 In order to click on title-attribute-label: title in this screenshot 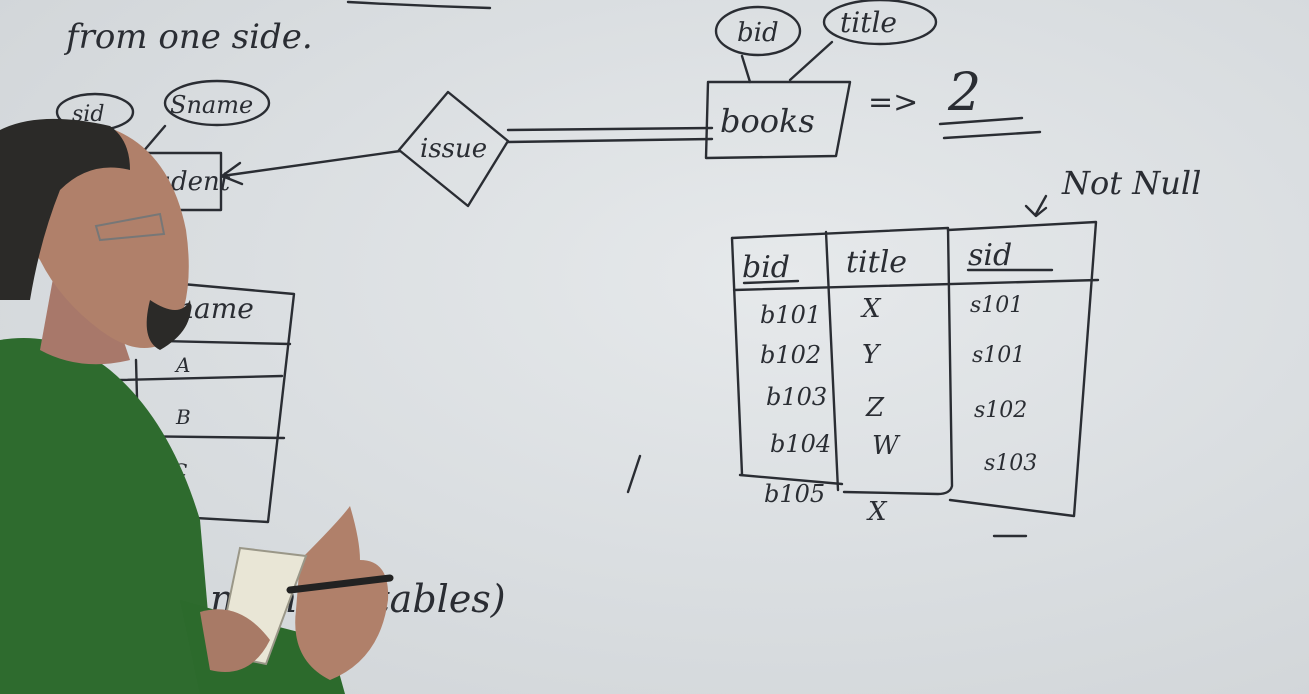, I will do `click(868, 22)`.